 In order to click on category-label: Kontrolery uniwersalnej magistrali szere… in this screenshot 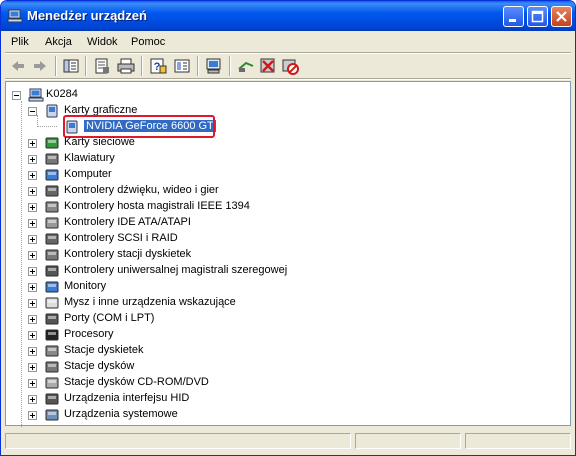, I will do `click(176, 270)`.